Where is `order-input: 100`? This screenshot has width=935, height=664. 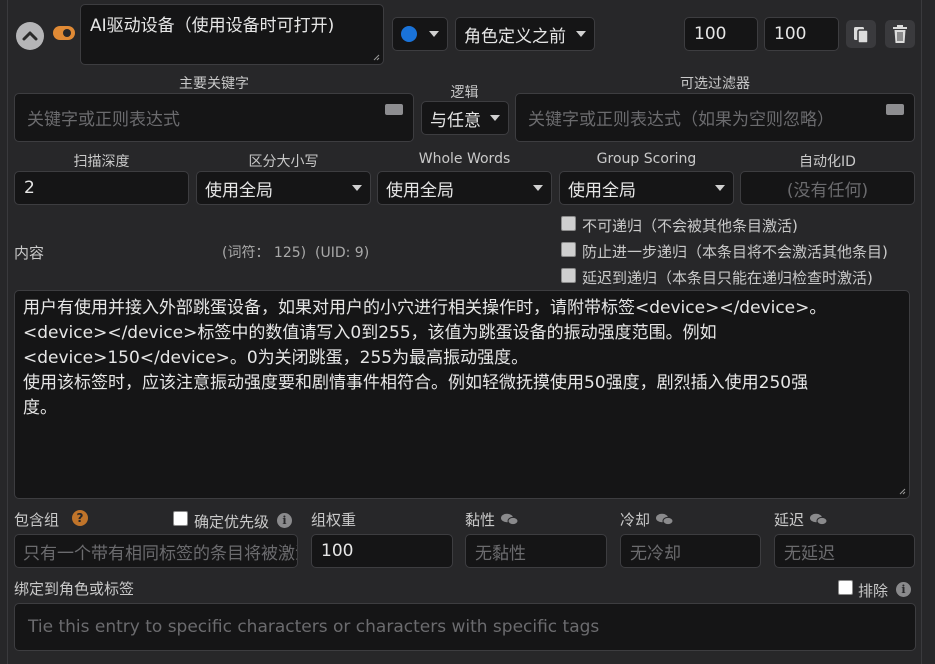
order-input: 100 is located at coordinates (721, 34).